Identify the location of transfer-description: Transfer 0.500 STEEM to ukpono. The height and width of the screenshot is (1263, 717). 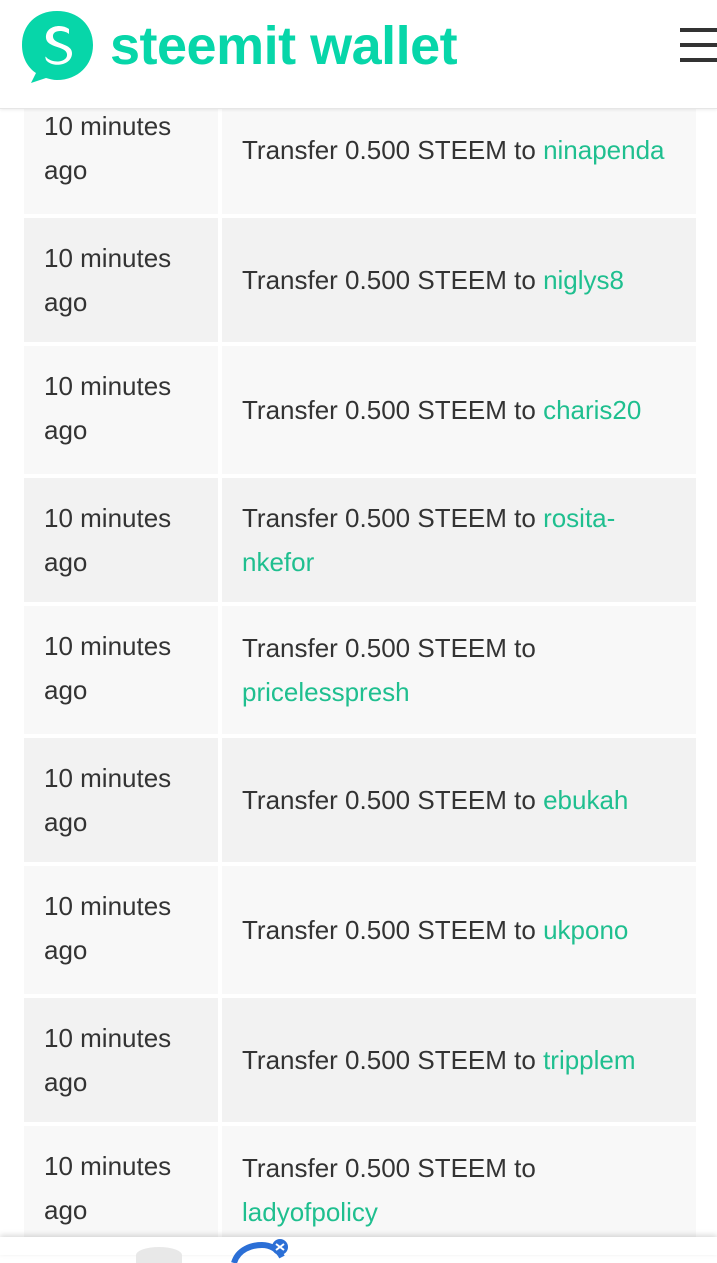
(459, 930).